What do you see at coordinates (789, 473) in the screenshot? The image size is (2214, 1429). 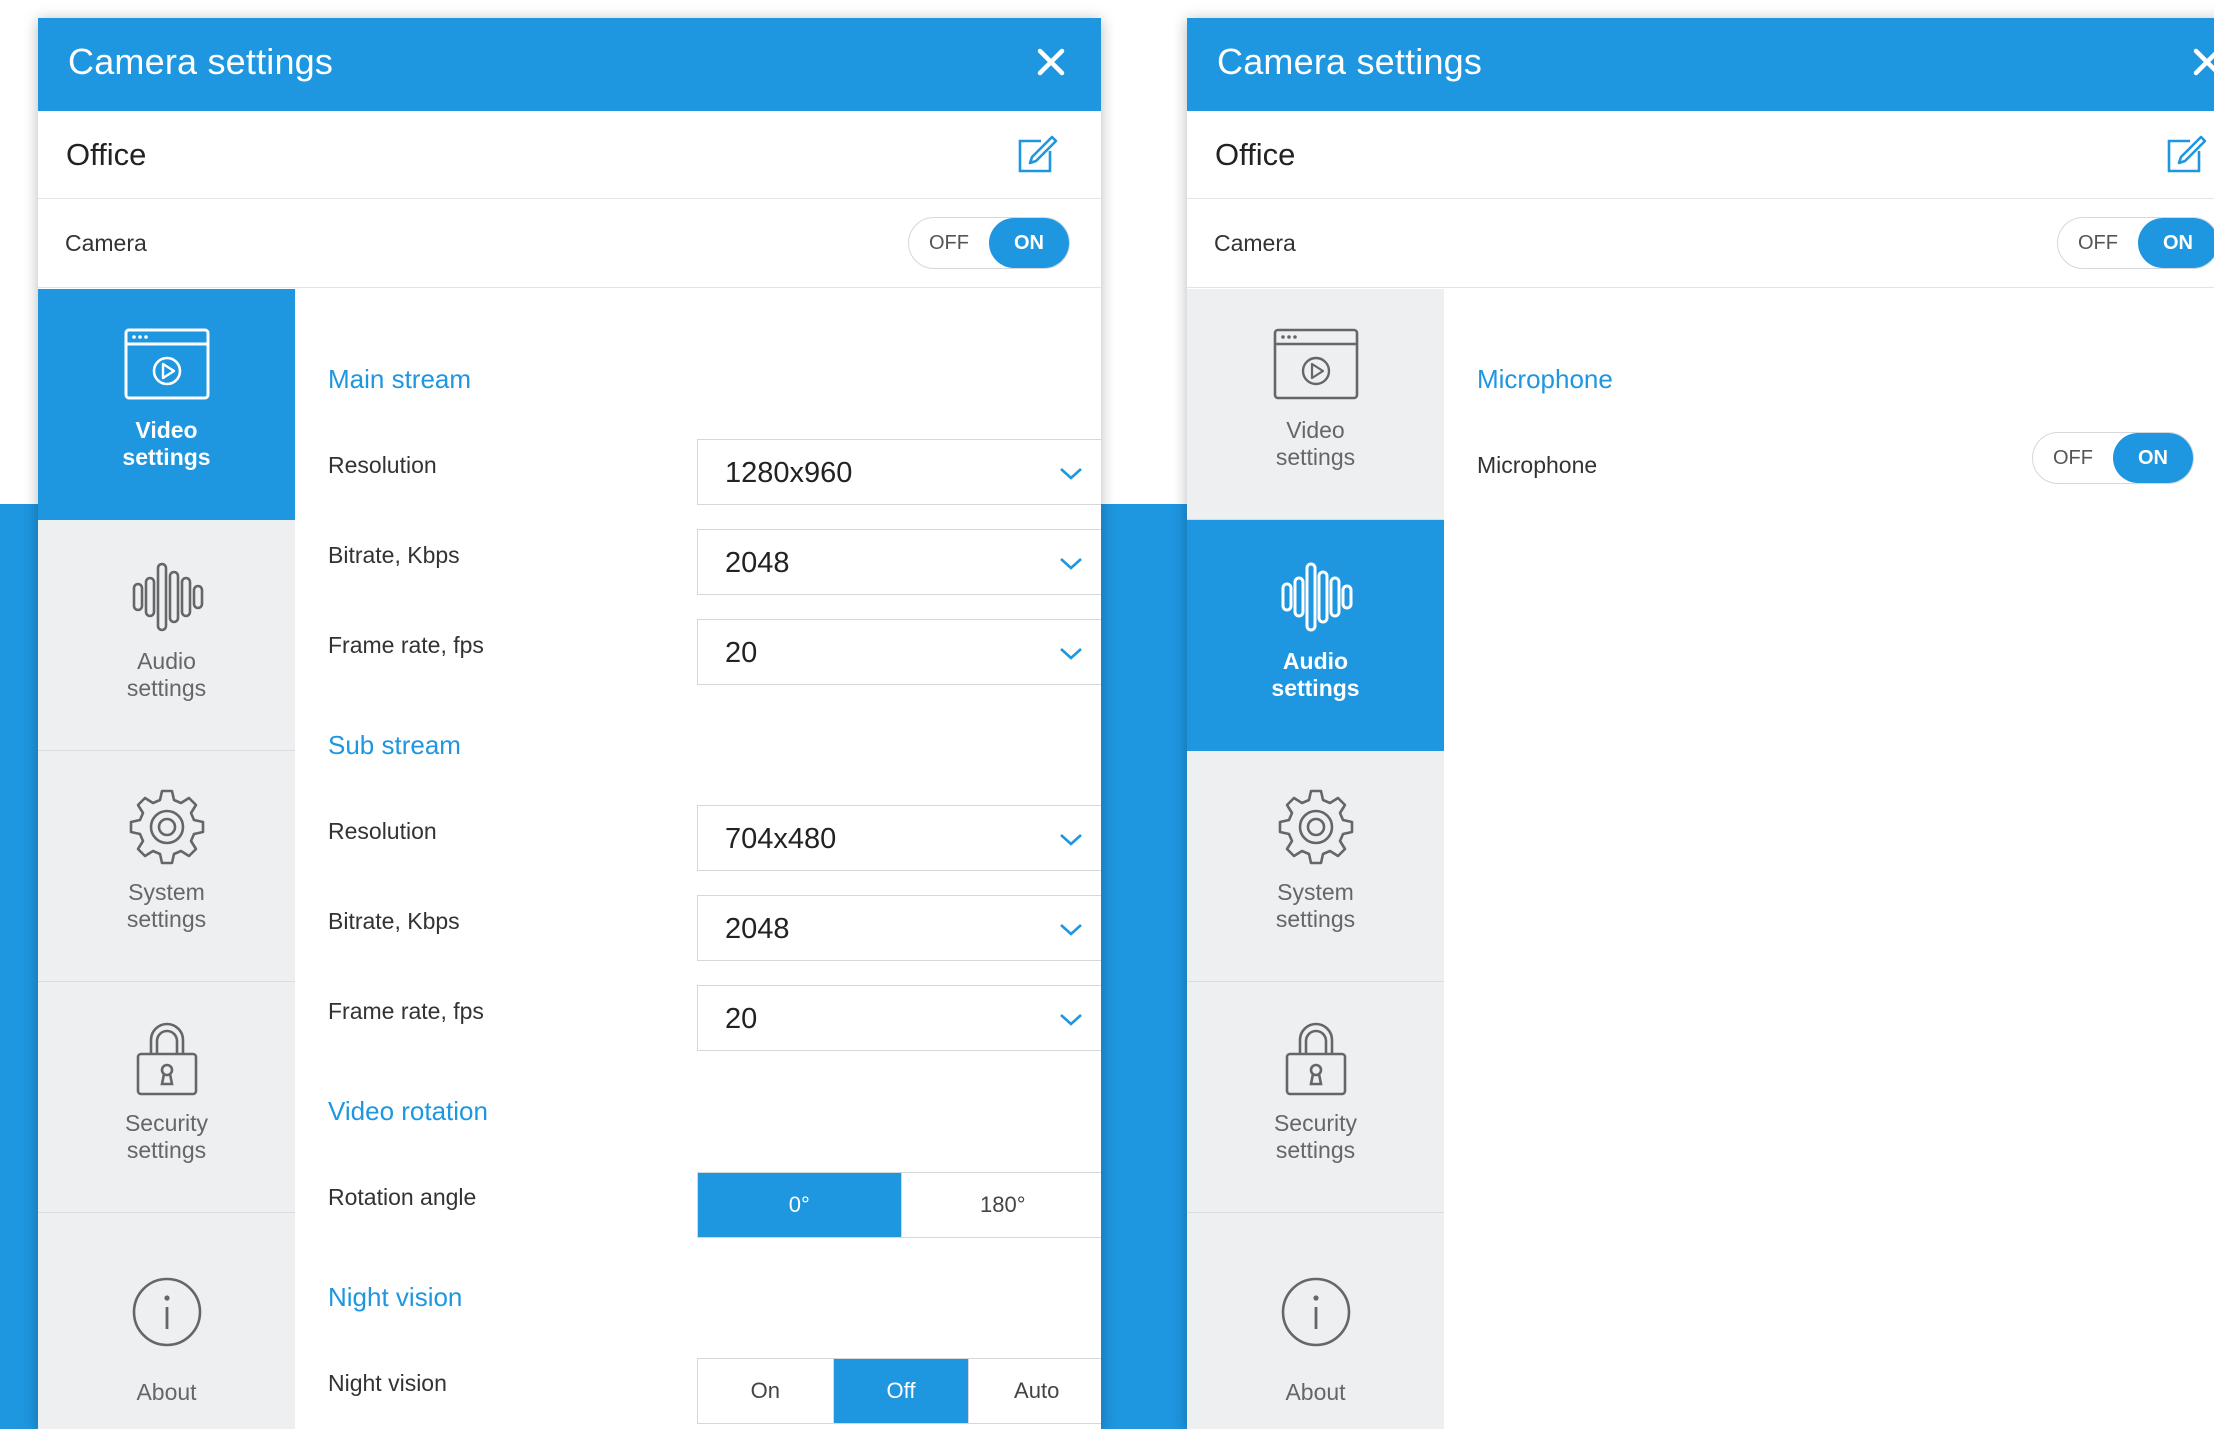 I see `select-value: 1280x960` at bounding box center [789, 473].